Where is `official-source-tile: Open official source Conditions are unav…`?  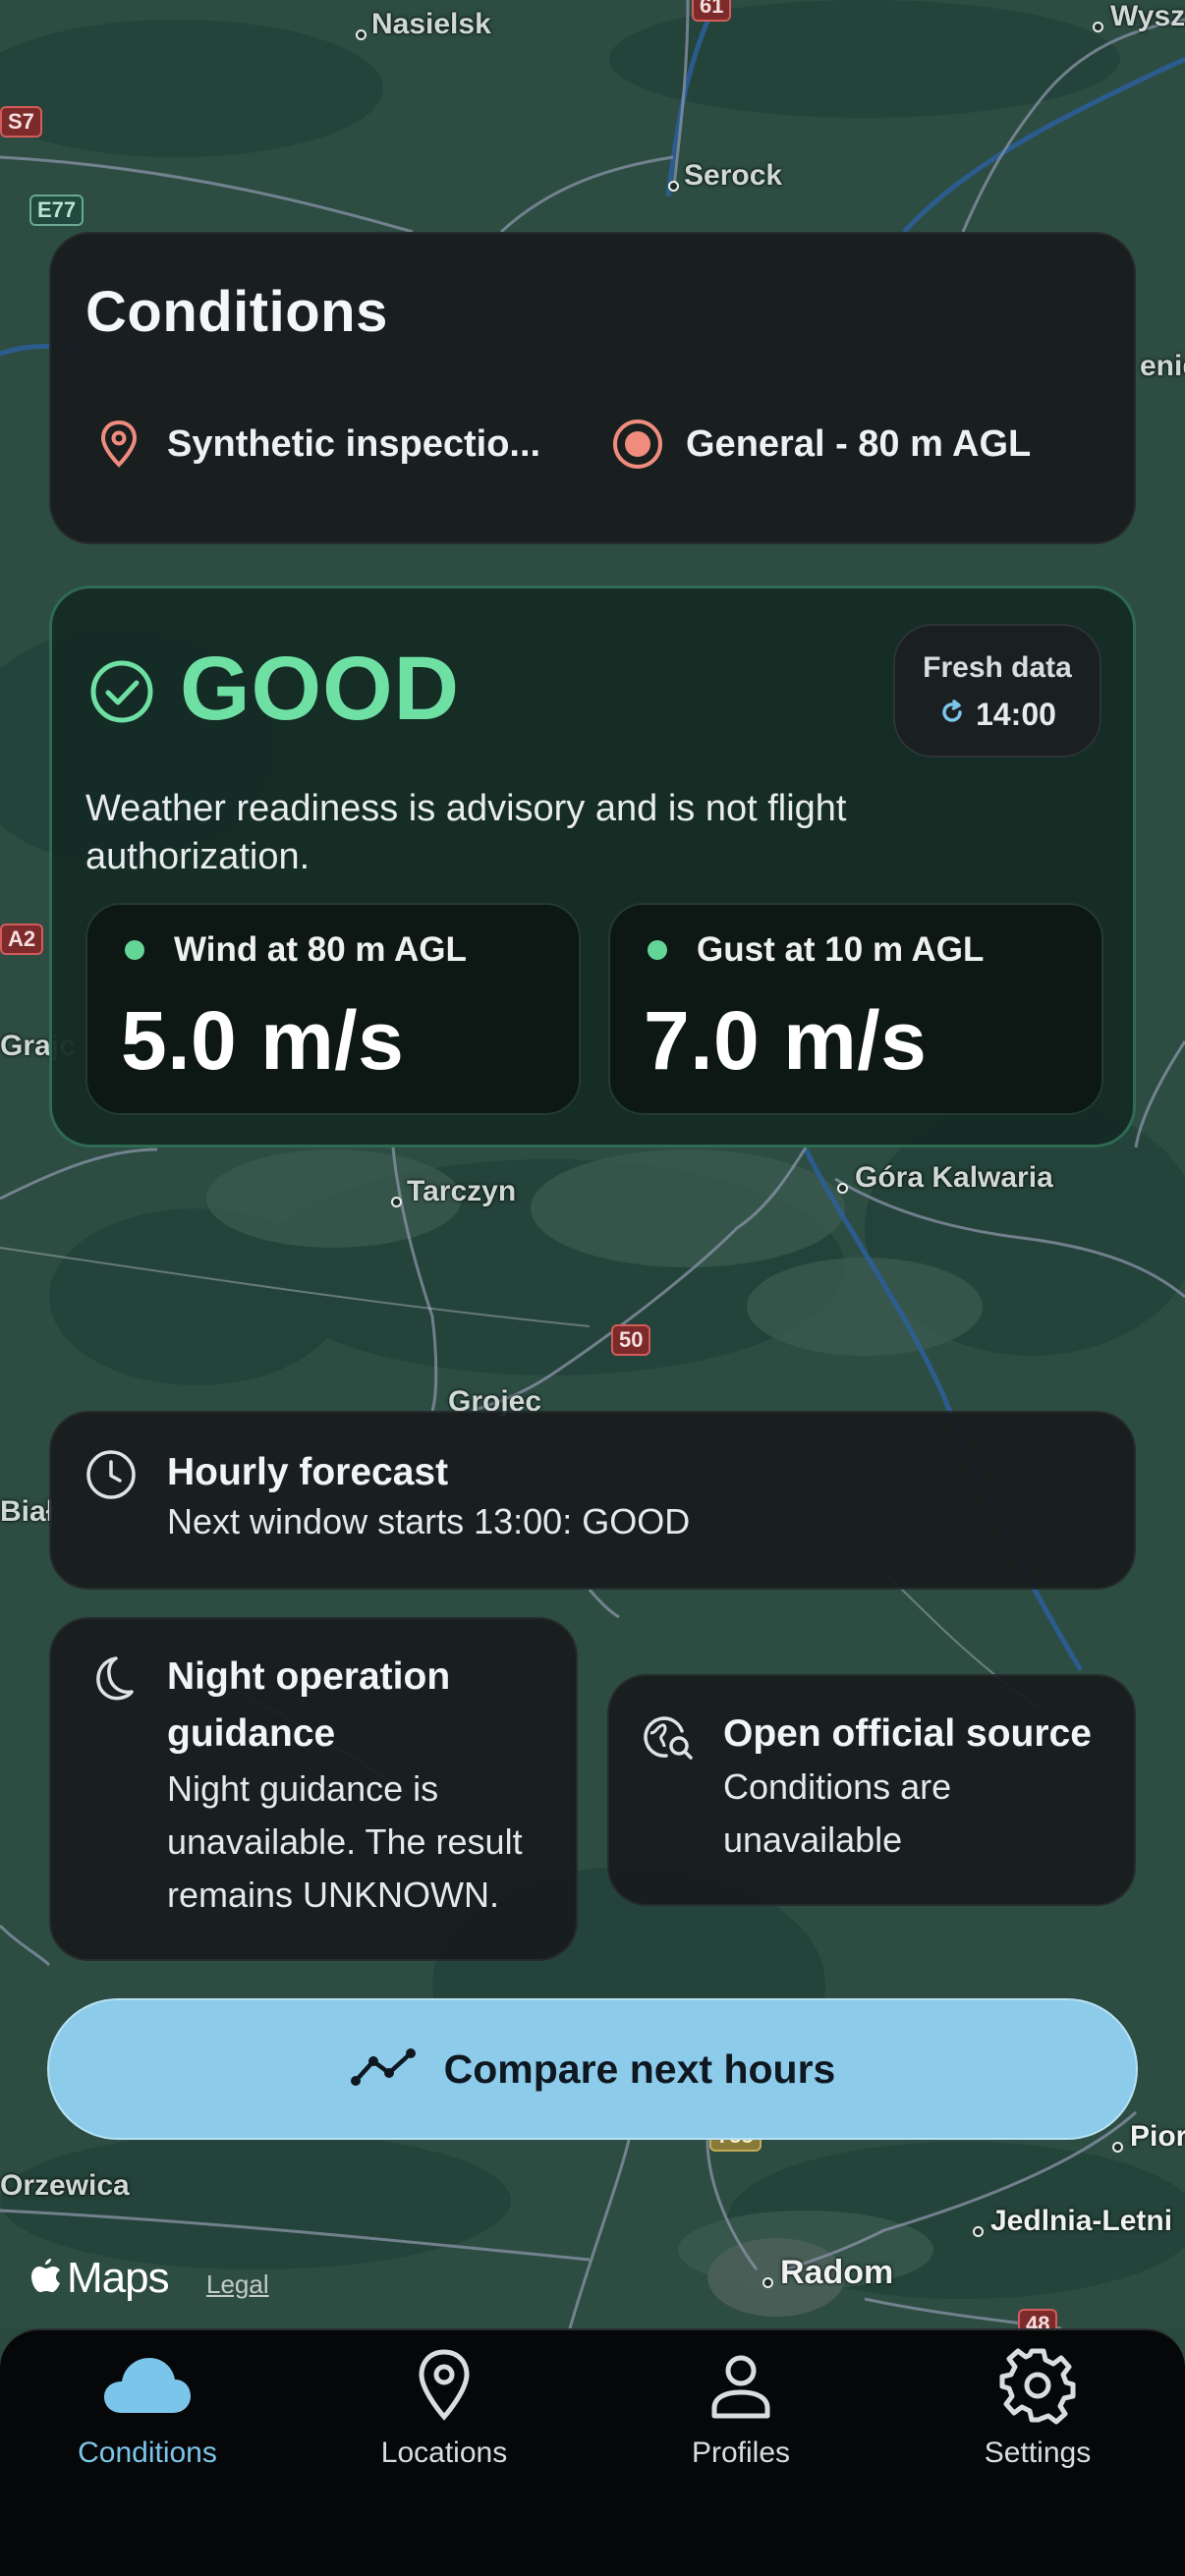
official-source-tile: Open official source Conditions are unav… is located at coordinates (872, 1790).